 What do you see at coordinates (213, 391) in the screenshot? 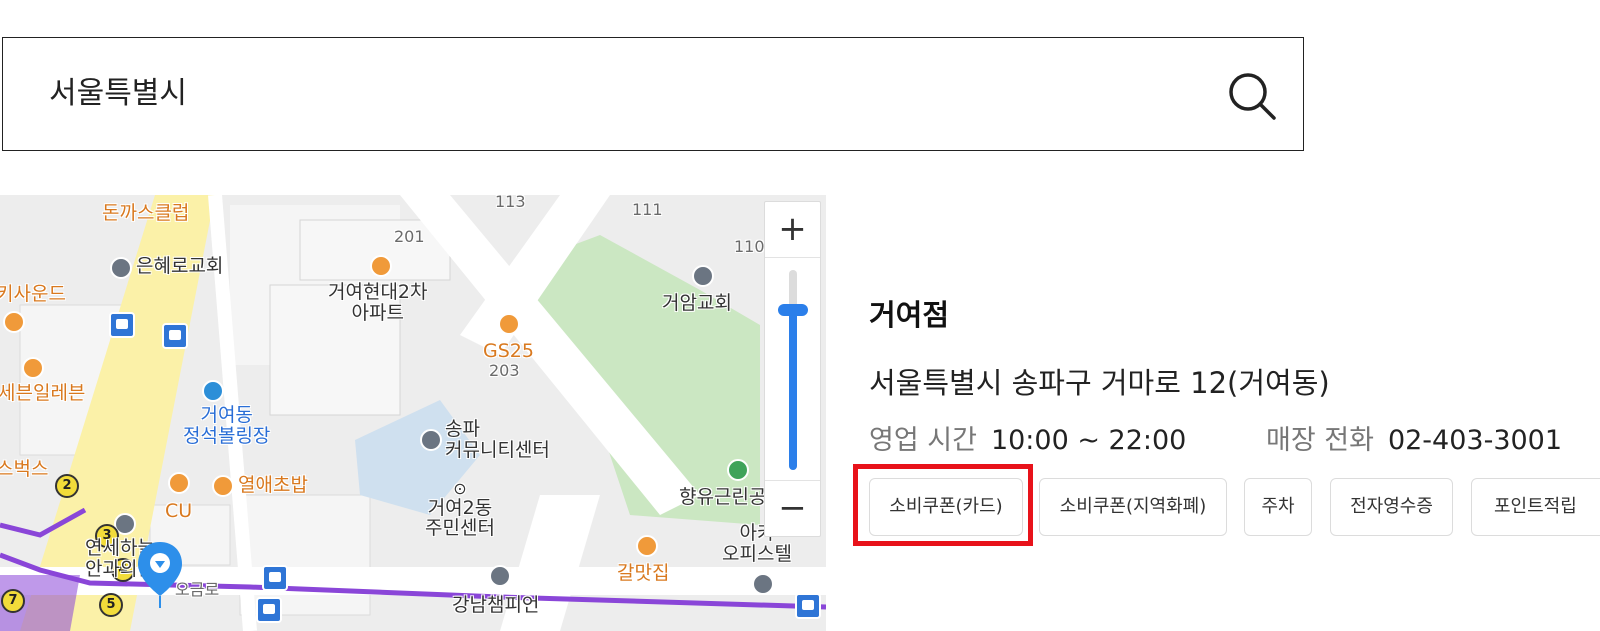
I see `info-icon` at bounding box center [213, 391].